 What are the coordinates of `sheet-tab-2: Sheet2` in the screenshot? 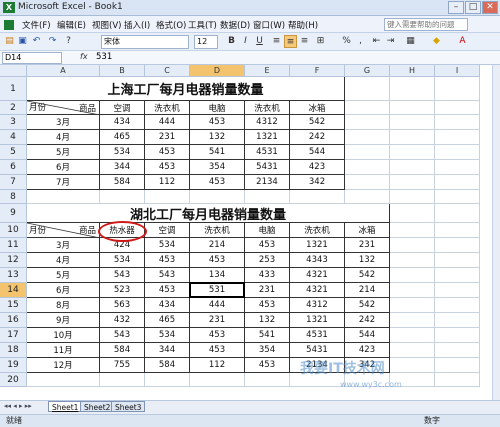 It's located at (97, 406).